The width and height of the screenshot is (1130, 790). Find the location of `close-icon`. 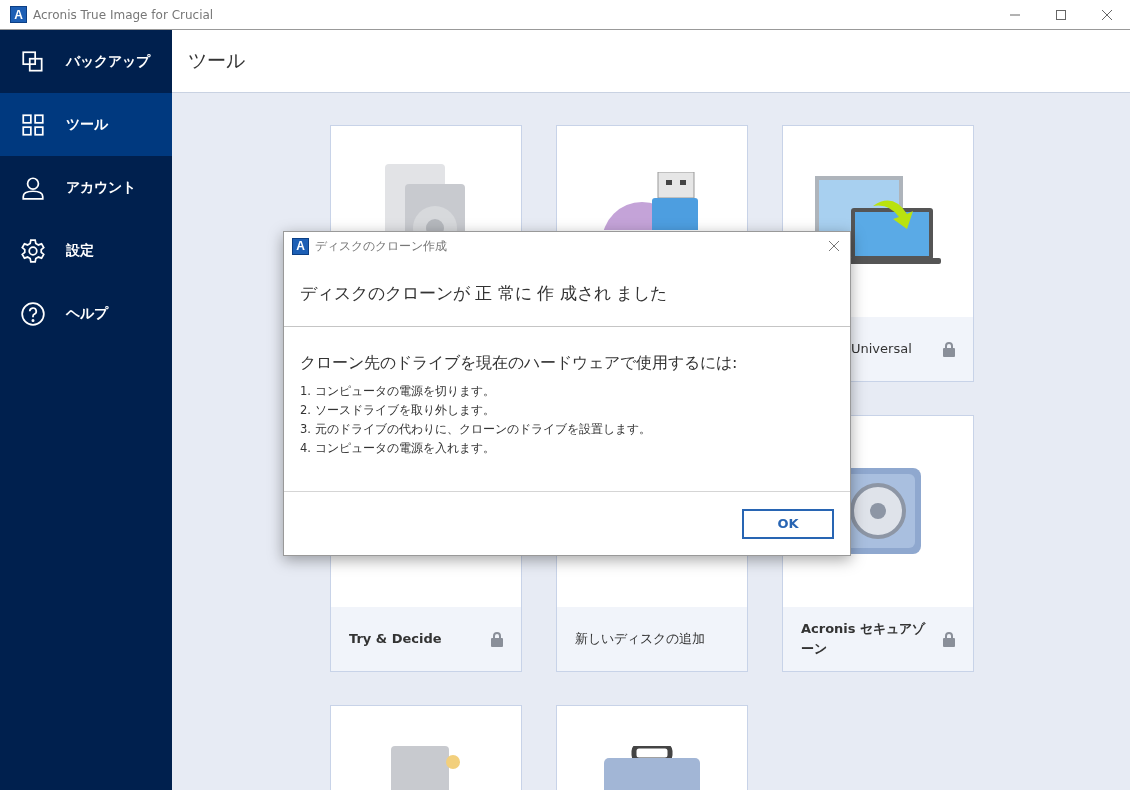

close-icon is located at coordinates (834, 246).